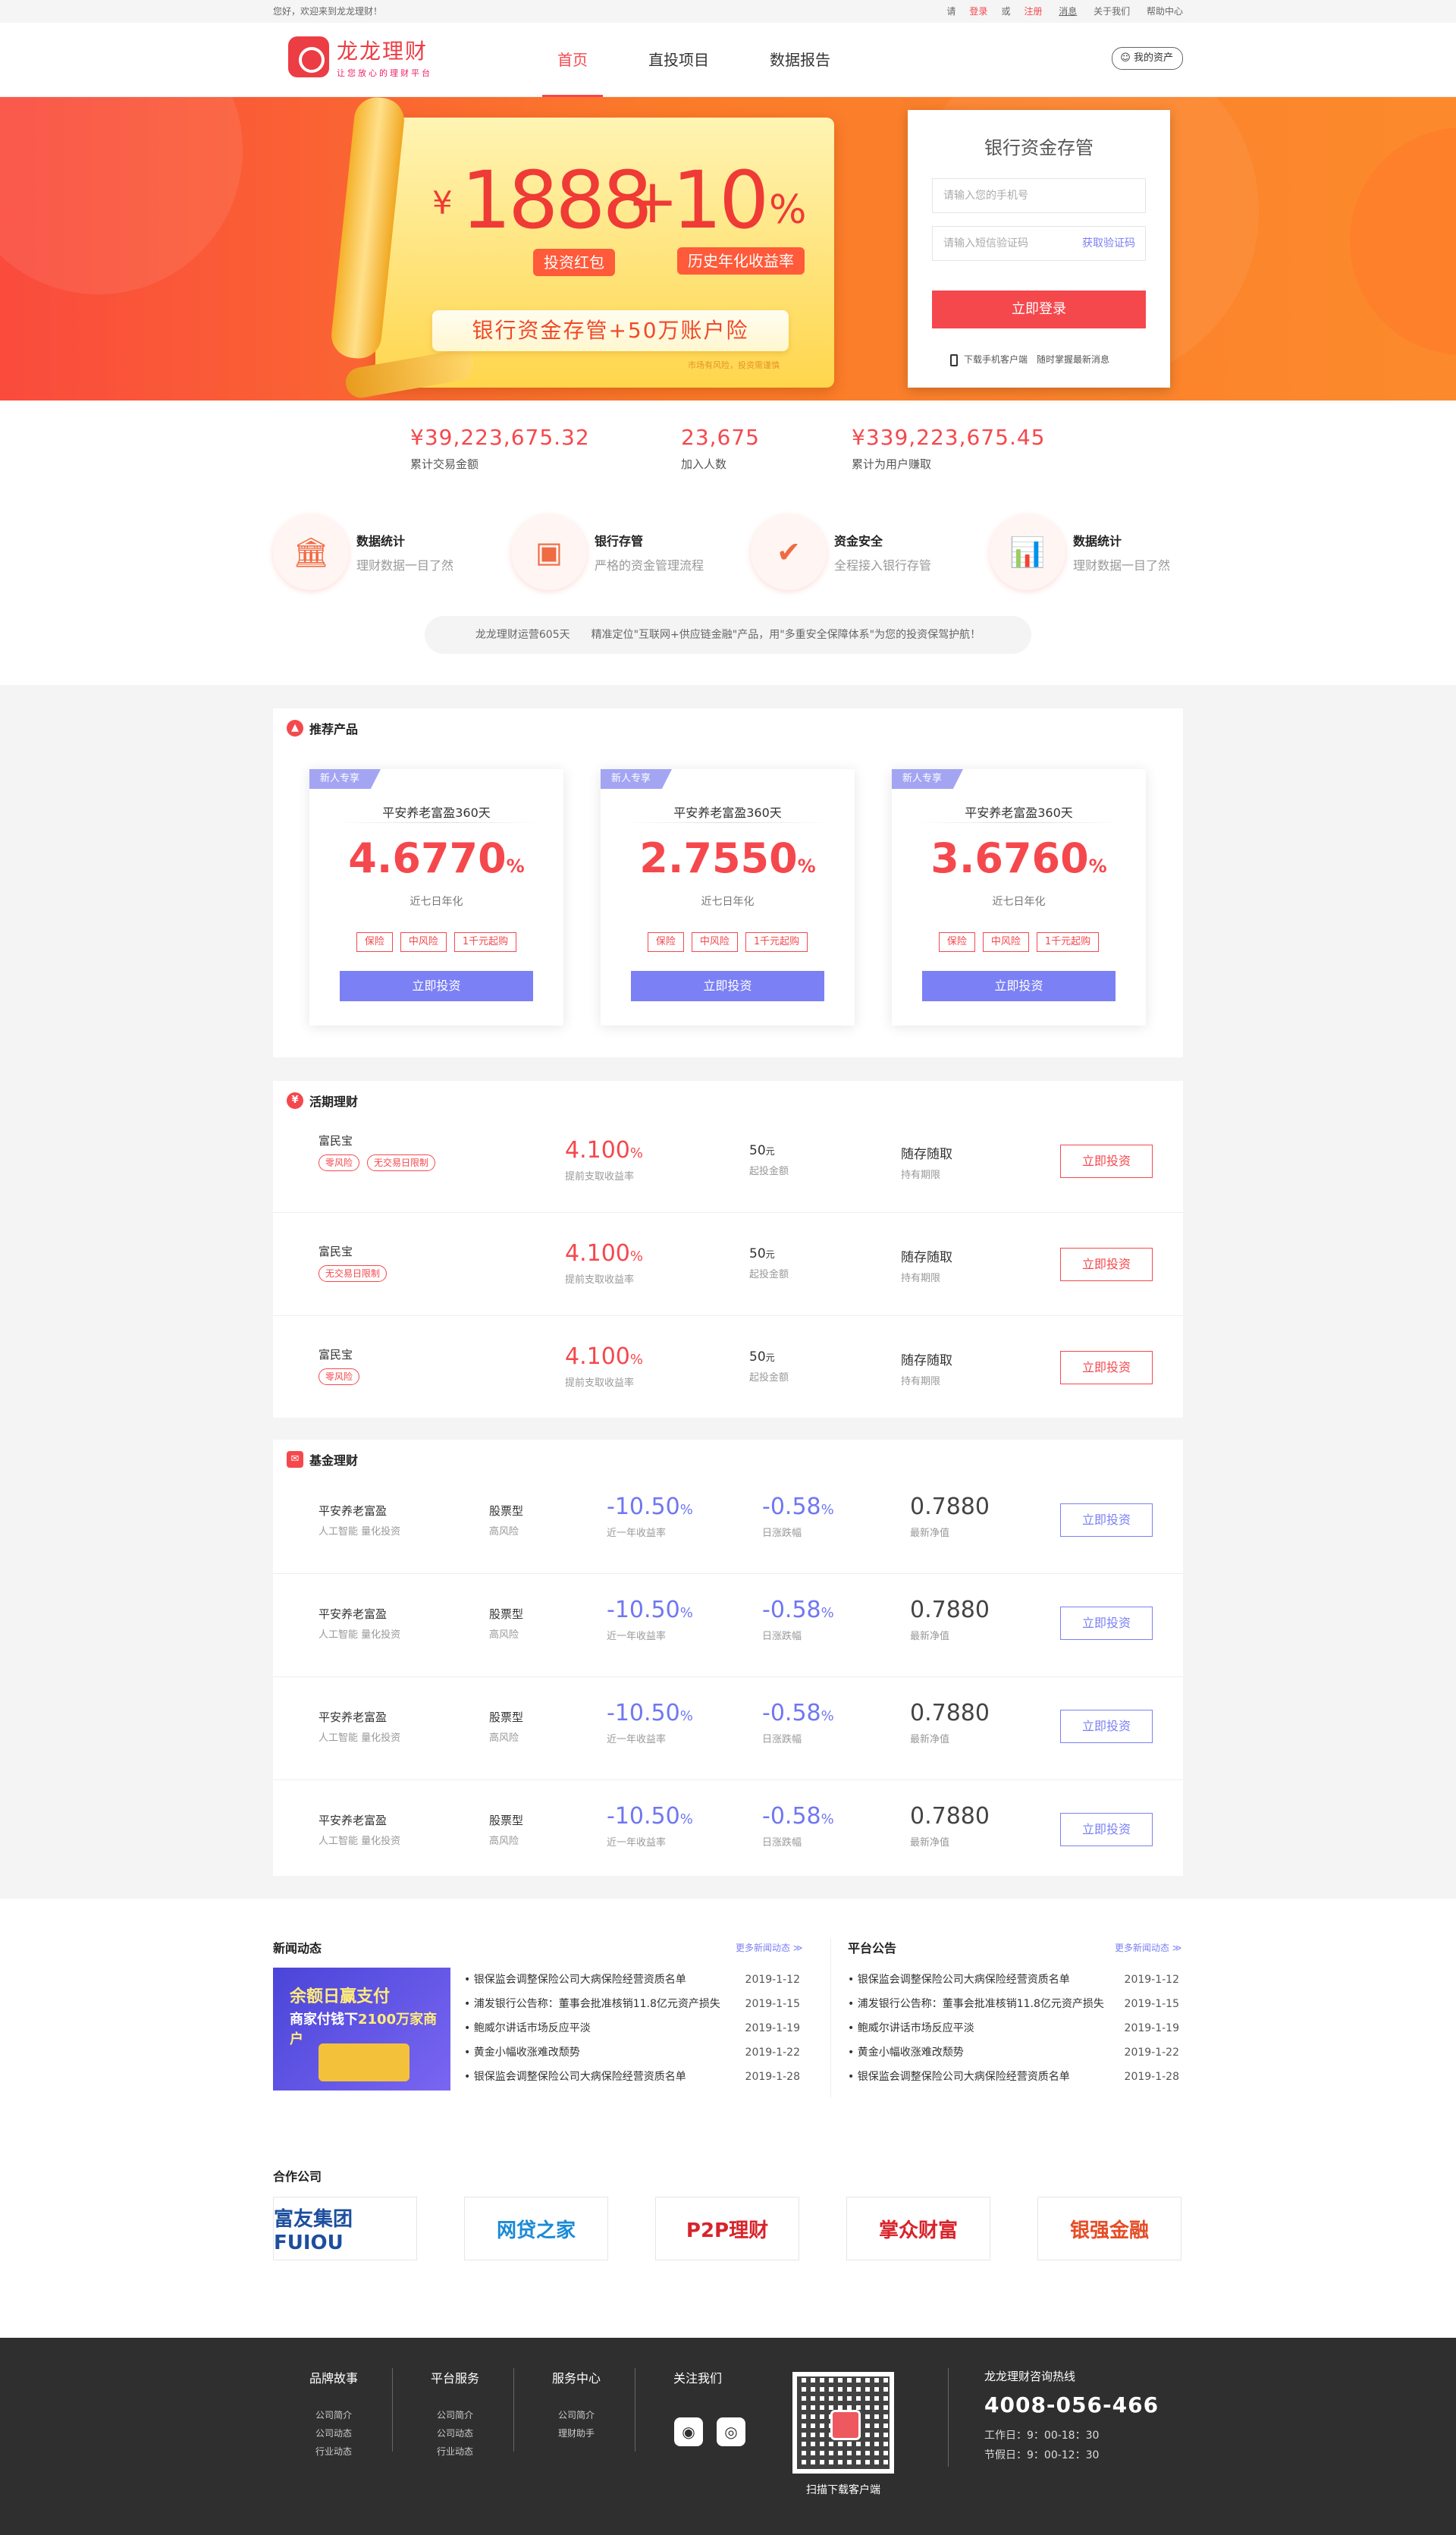 This screenshot has width=1456, height=2535. Describe the element at coordinates (1039, 195) in the screenshot. I see `phone-input: 请输入您的手机号` at that location.